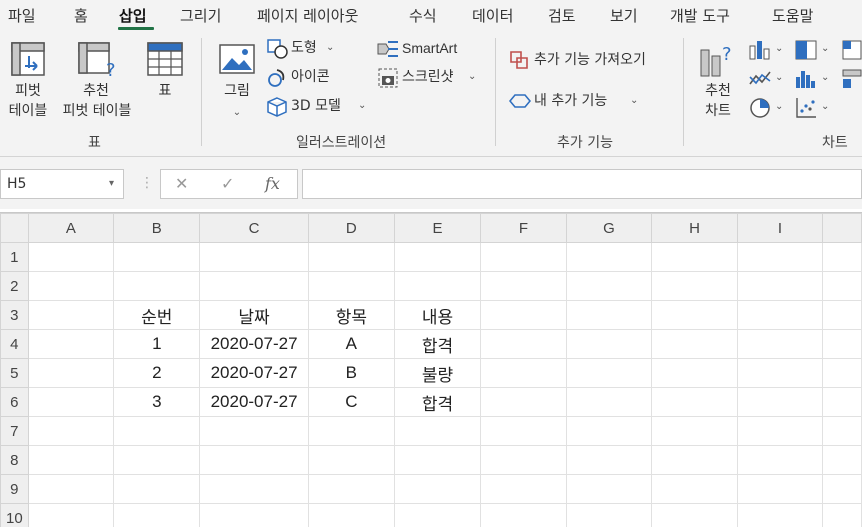  I want to click on row-header: 6, so click(15, 402).